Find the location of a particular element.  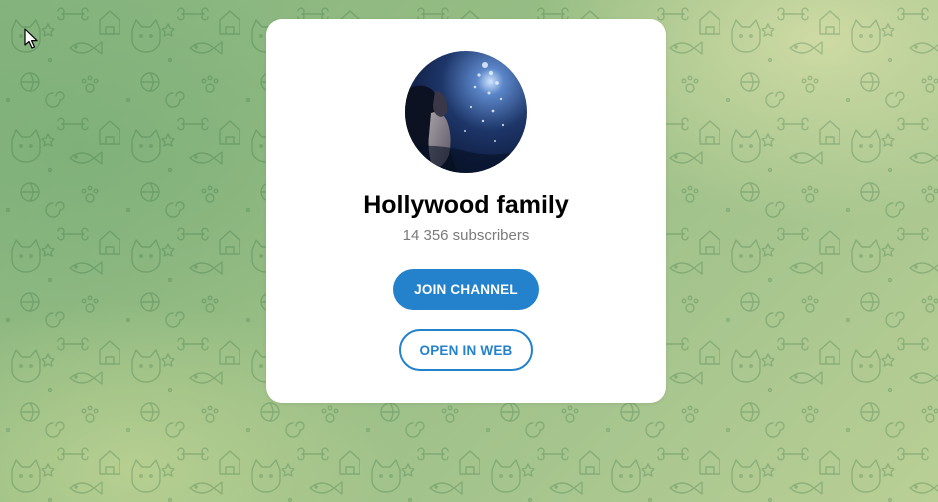

channel-avatar-photo is located at coordinates (466, 112).